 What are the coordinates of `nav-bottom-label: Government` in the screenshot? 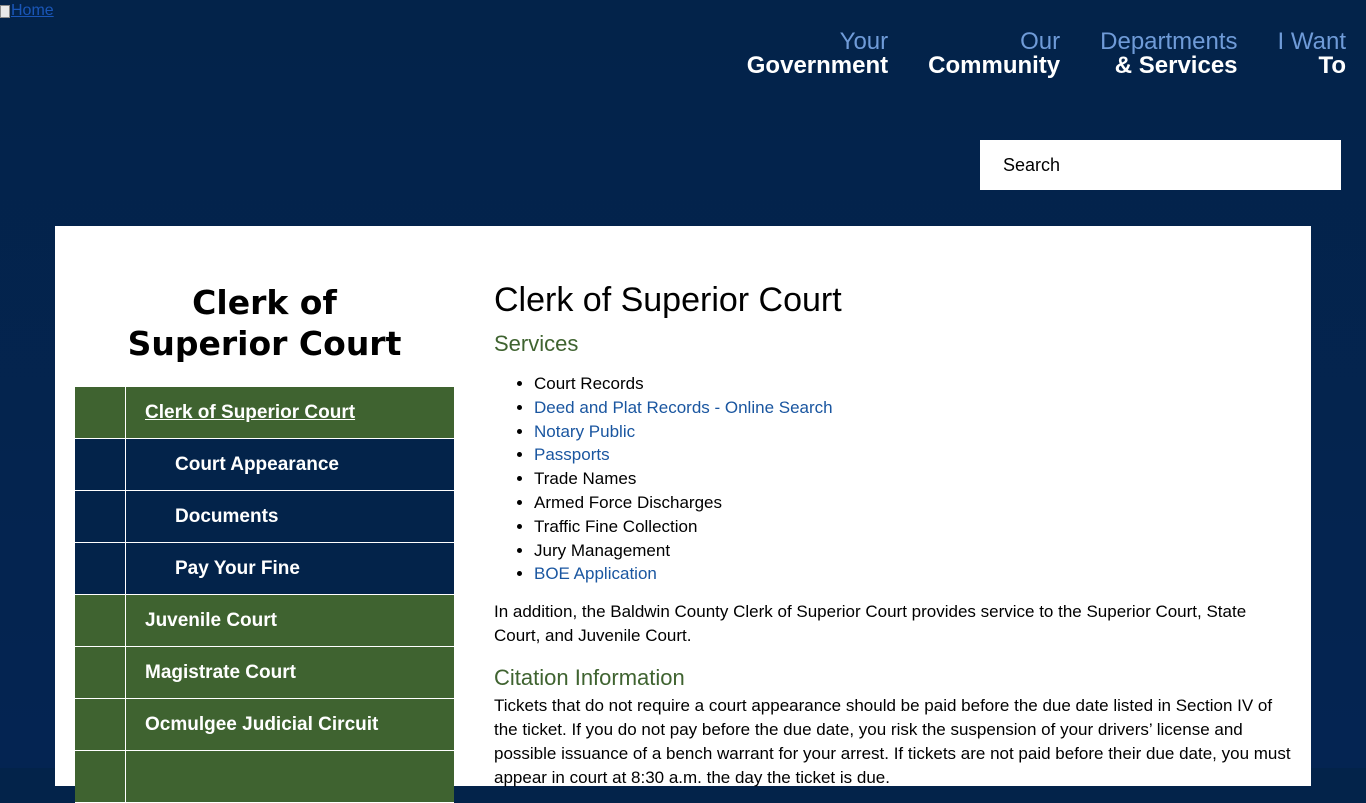 It's located at (817, 65).